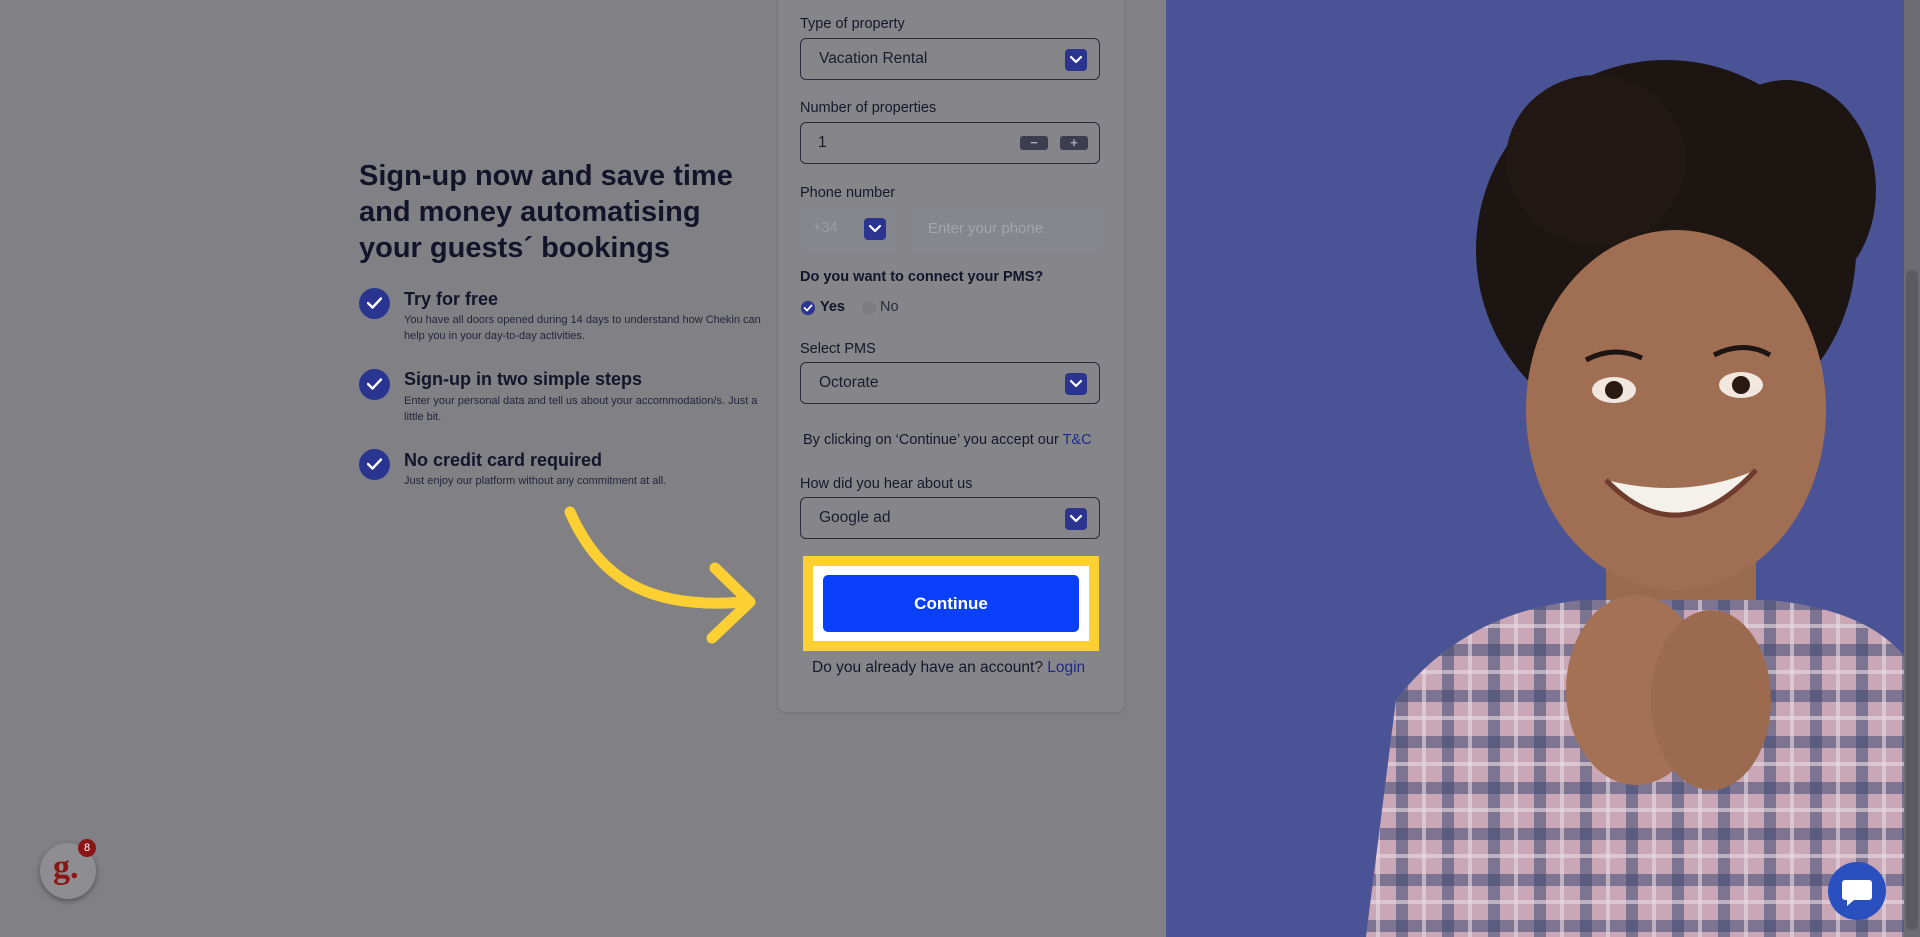 The height and width of the screenshot is (937, 1920). What do you see at coordinates (889, 307) in the screenshot?
I see `no-label: No` at bounding box center [889, 307].